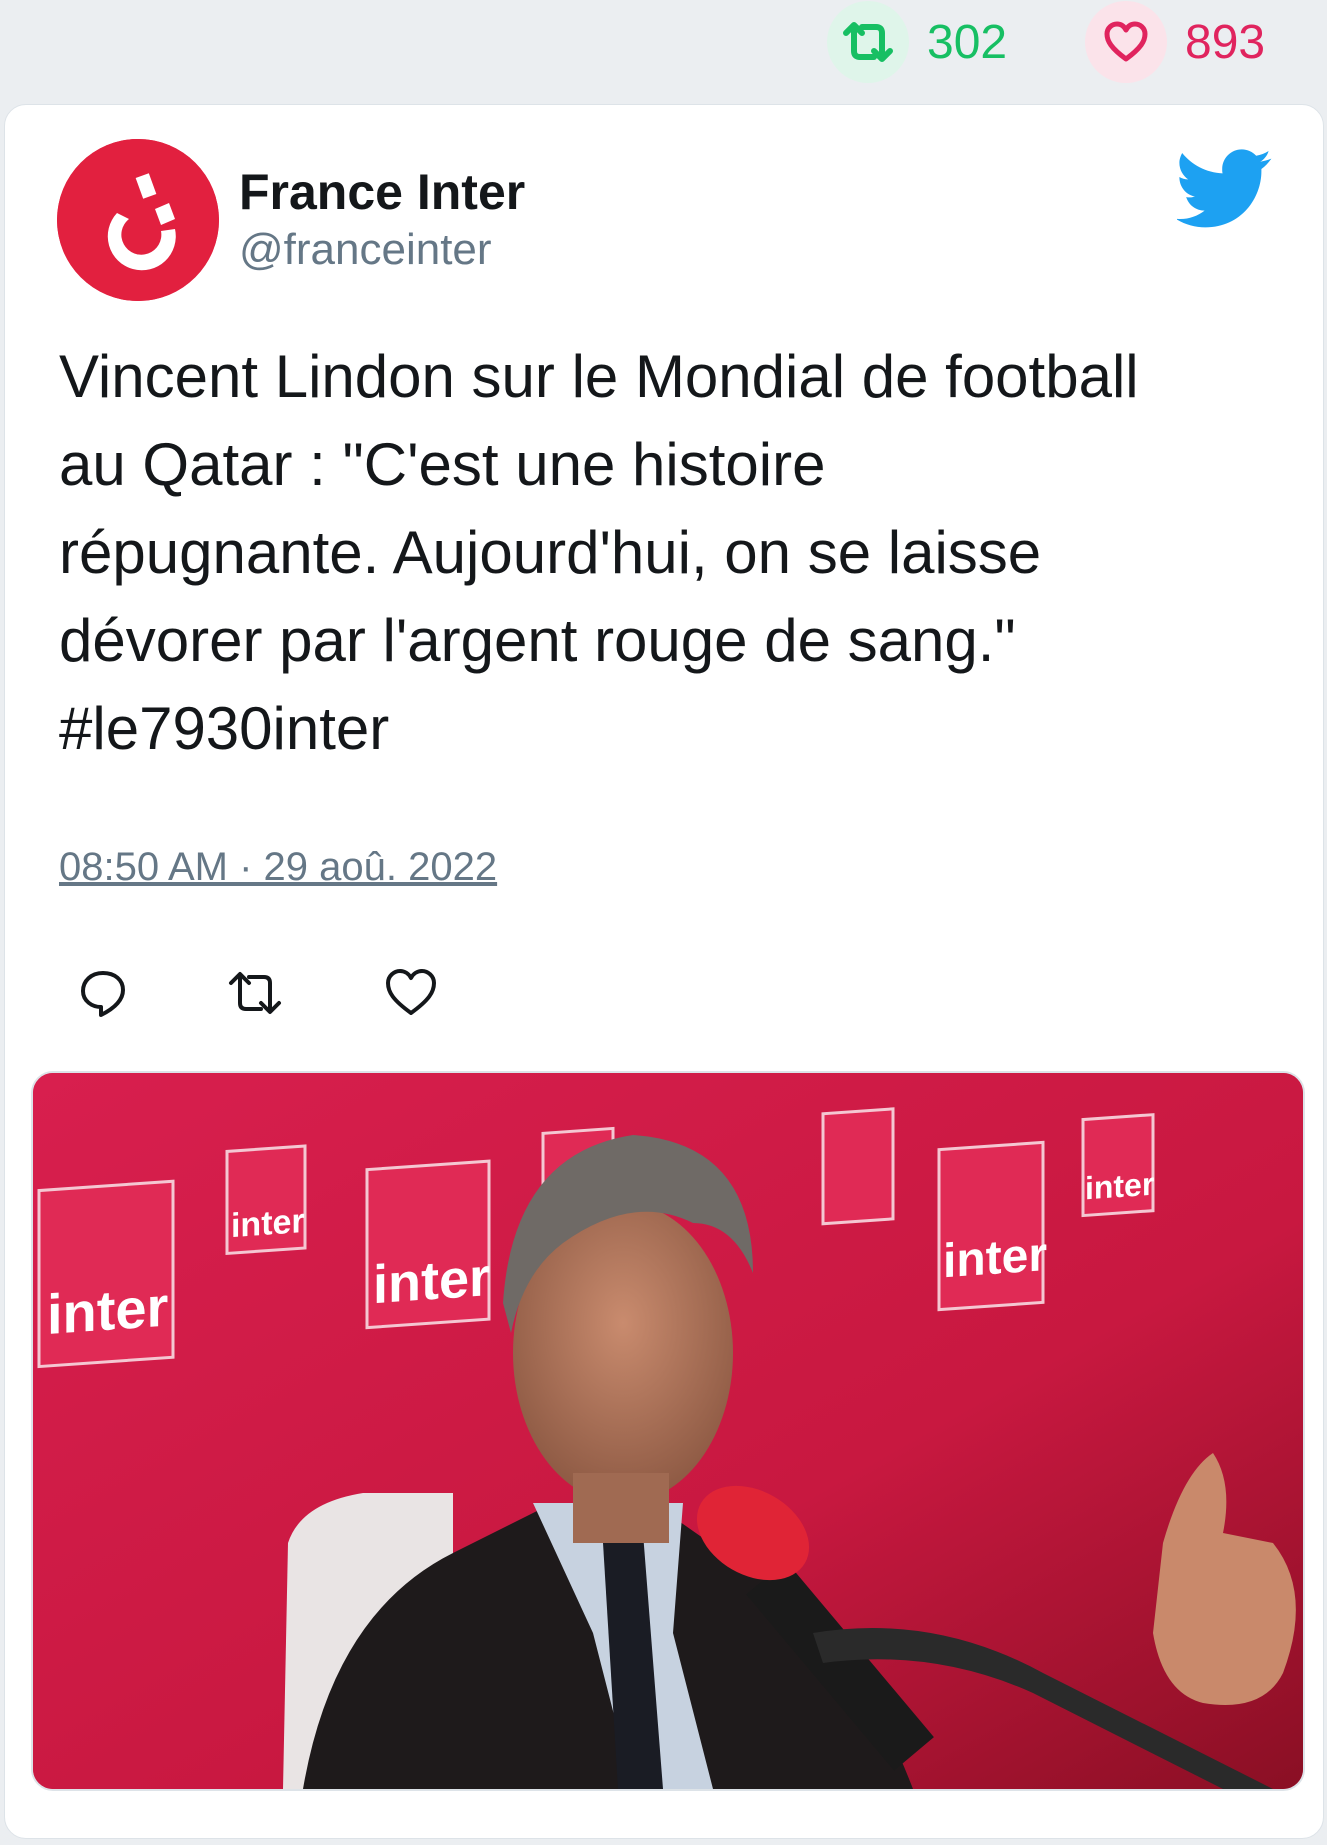 The width and height of the screenshot is (1327, 1845). I want to click on retweet-icon, so click(253, 993).